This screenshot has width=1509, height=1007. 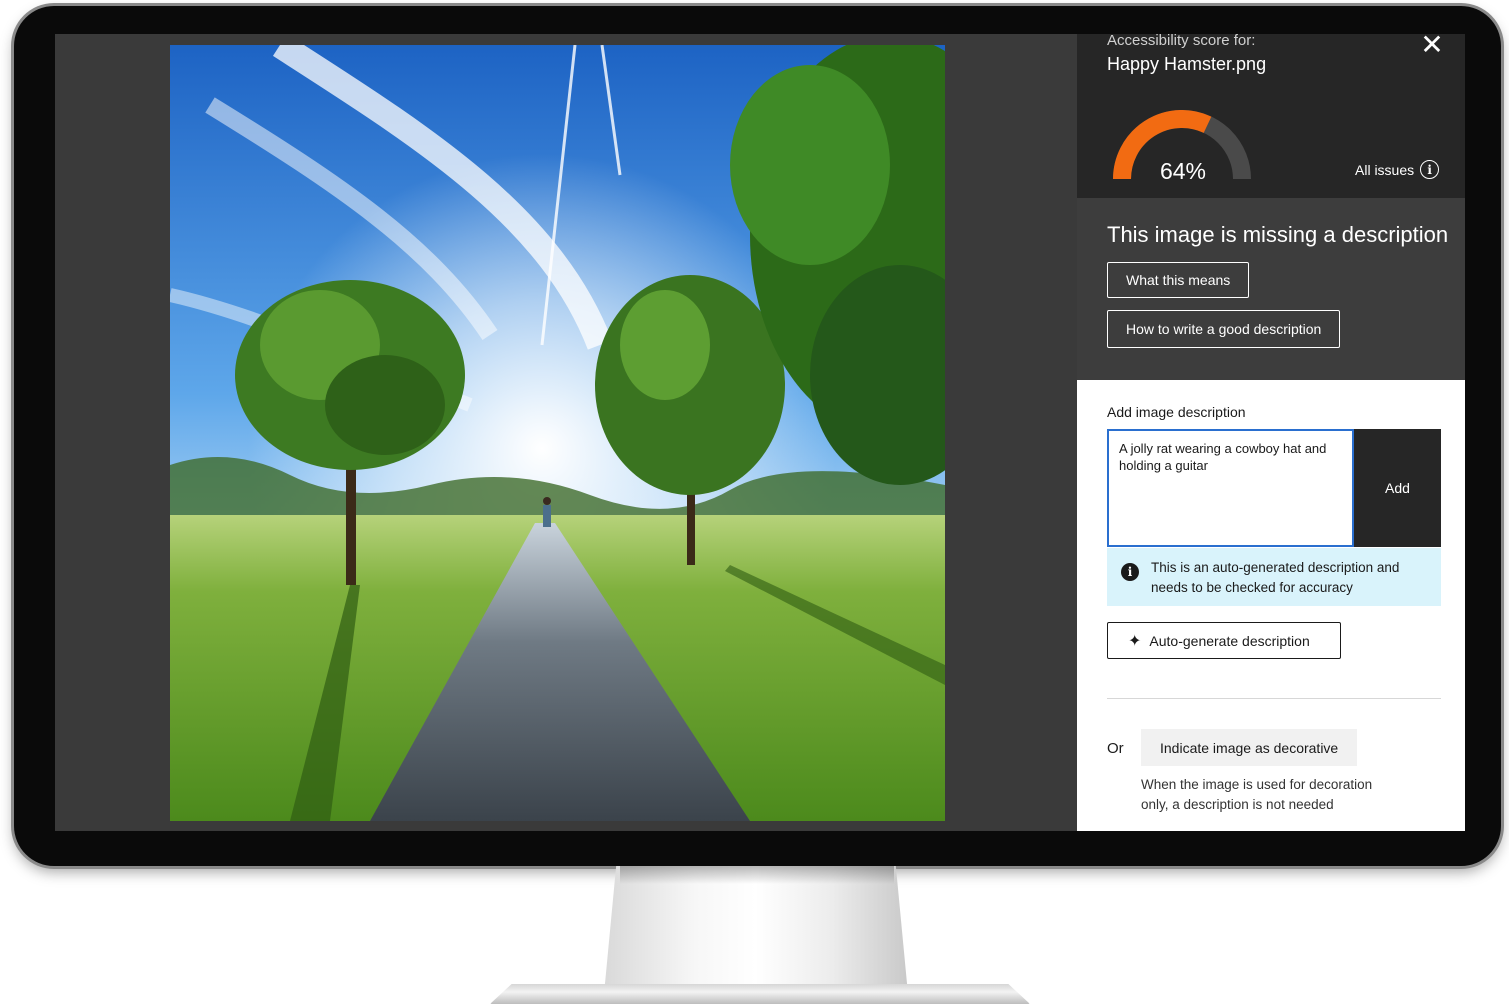 What do you see at coordinates (760, 994) in the screenshot?
I see `monitor-stand-base` at bounding box center [760, 994].